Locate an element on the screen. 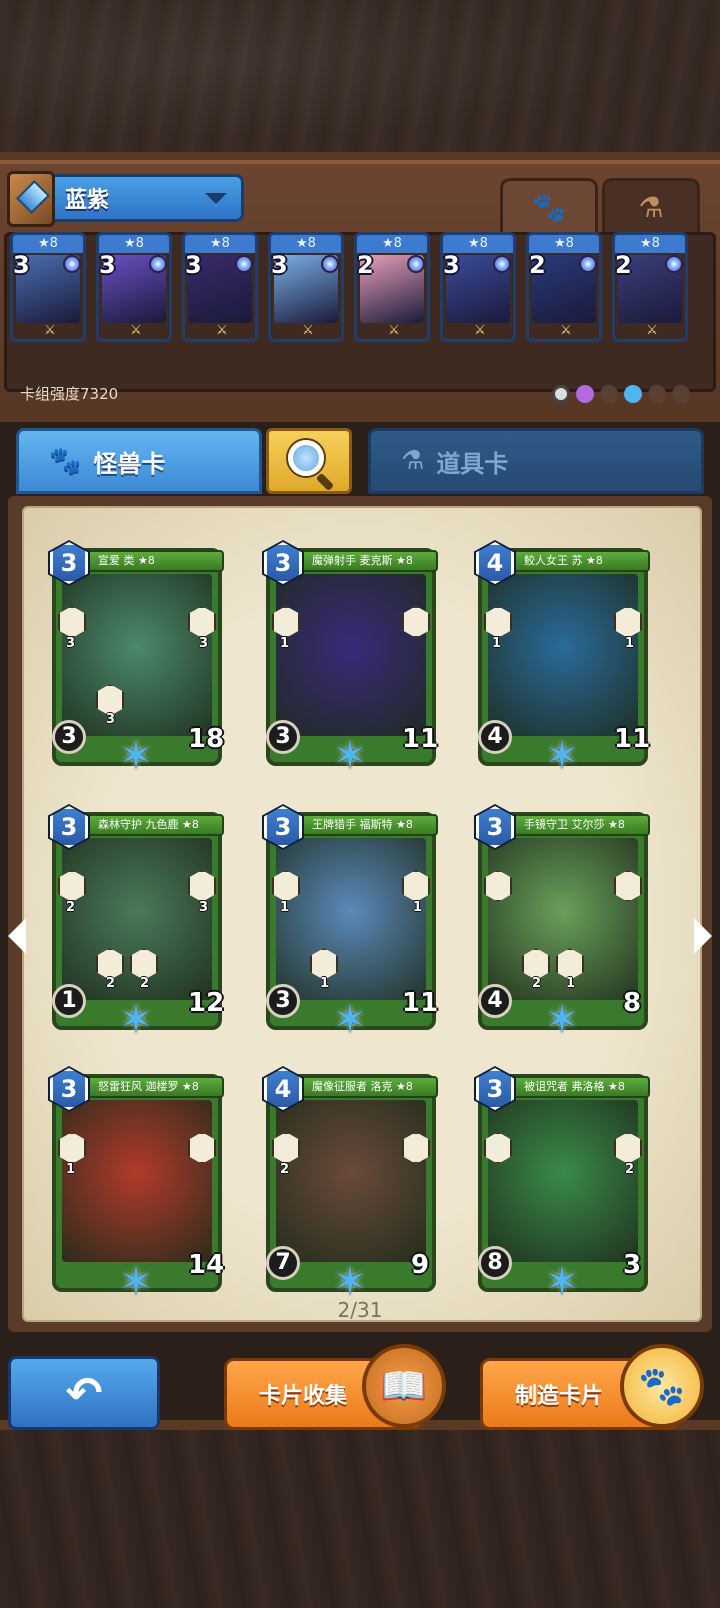 This screenshot has width=720, height=1608. monster-card: 宣爱 类 ★8 3 3 3 3 3 18 ✶ is located at coordinates (136, 658).